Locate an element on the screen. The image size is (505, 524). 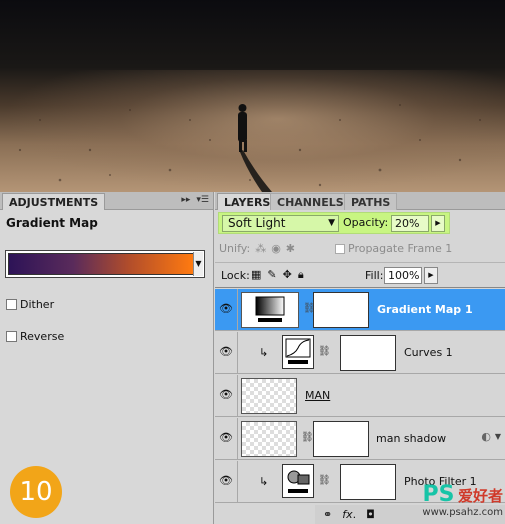
blend-mode-select: Soft Light ▼ is located at coordinates (280, 223).